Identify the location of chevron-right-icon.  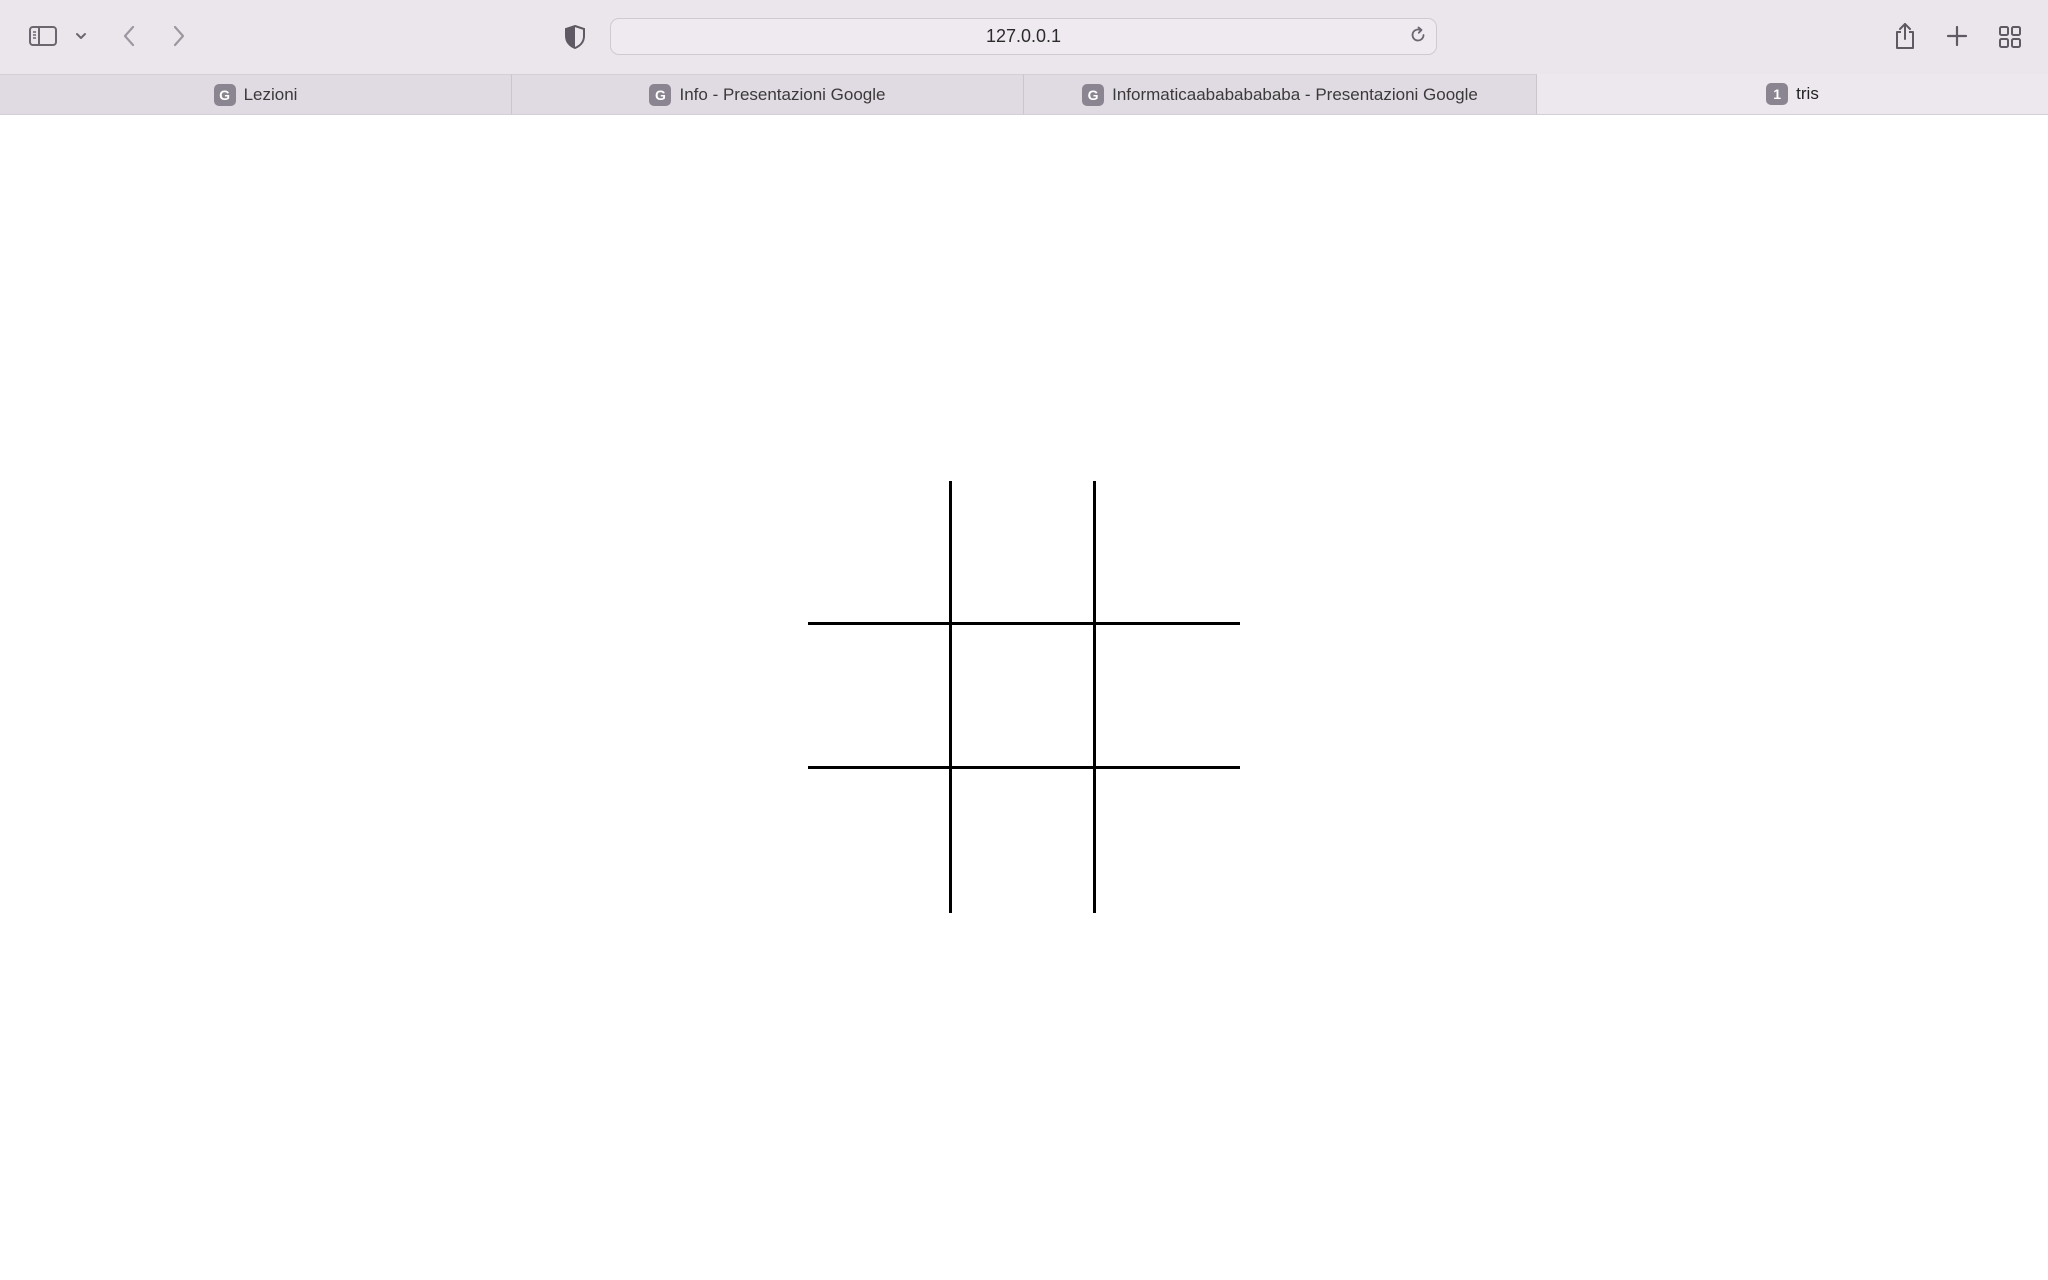
(179, 36).